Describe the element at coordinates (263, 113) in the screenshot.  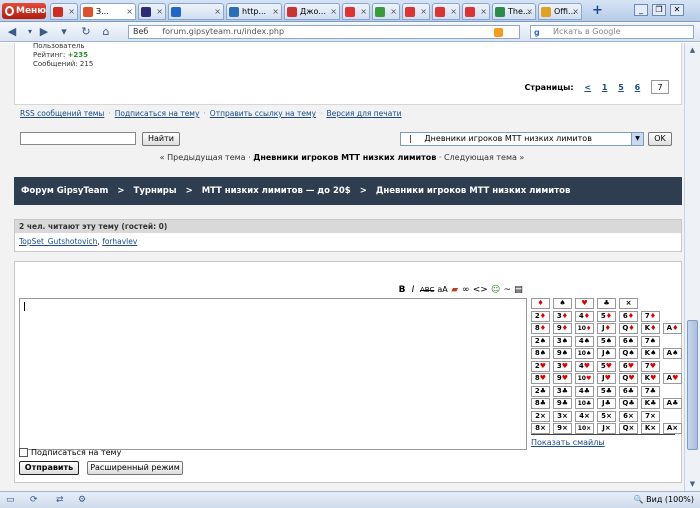
I see `send-link-link: Отправить ссылку на тему` at that location.